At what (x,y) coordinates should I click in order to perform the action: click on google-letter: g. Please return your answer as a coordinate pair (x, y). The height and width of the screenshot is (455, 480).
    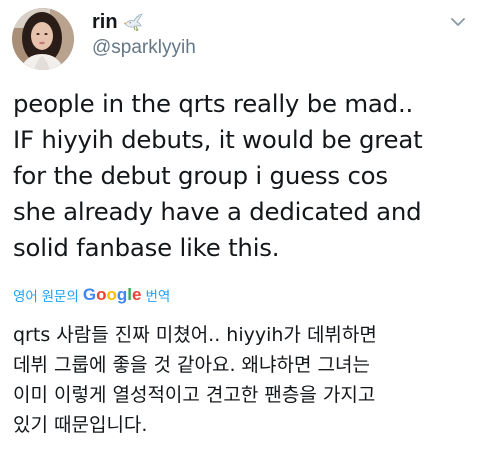
    Looking at the image, I should click on (122, 294).